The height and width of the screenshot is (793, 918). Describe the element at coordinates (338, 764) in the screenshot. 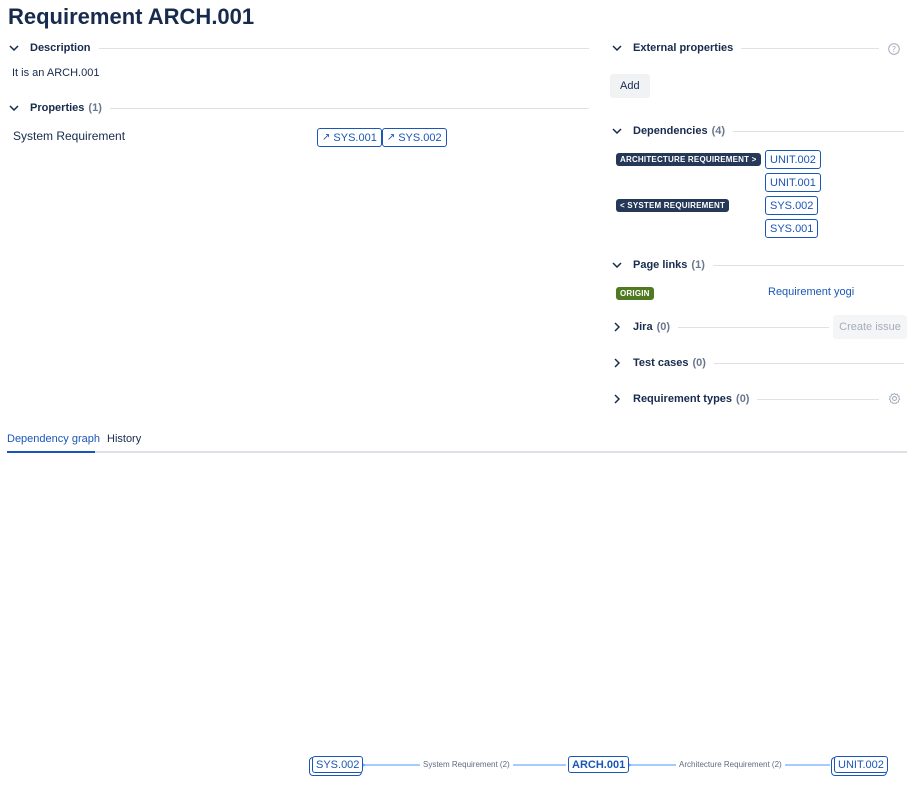

I see `graph-node: SYS.002` at that location.